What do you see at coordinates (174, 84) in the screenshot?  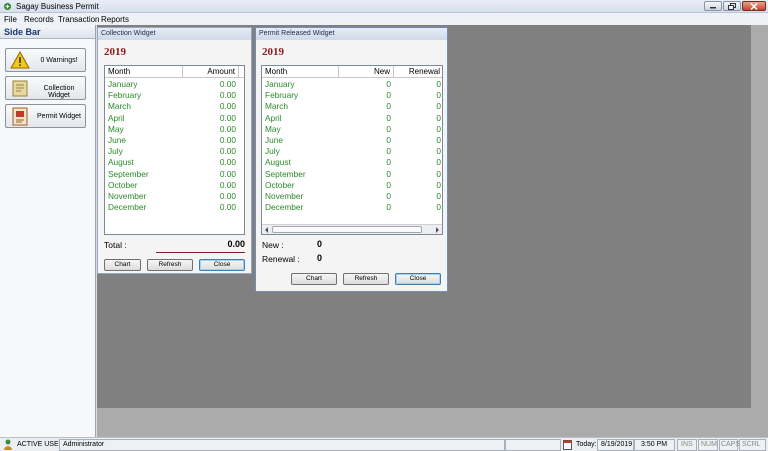 I see `table-row: January 0.00` at bounding box center [174, 84].